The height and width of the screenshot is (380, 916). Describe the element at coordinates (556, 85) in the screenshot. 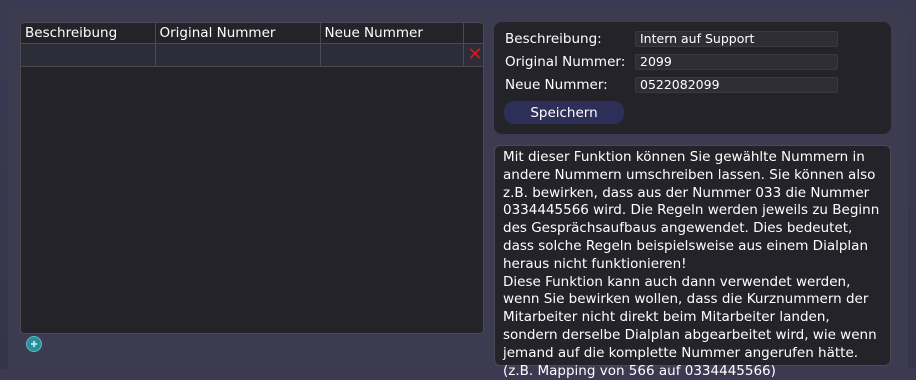

I see `neue-nummer-label: Neue Nummer:` at that location.